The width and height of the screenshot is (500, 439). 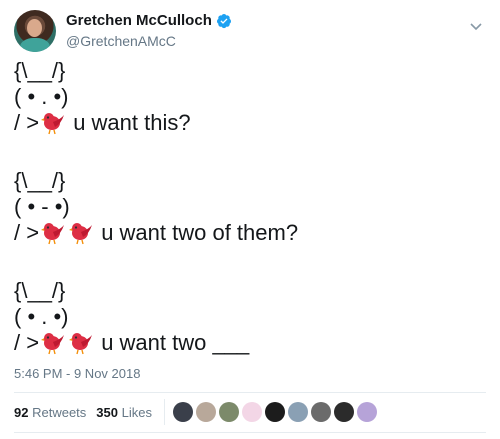 I want to click on author-display-name: Gretchen McCulloch, so click(x=139, y=20).